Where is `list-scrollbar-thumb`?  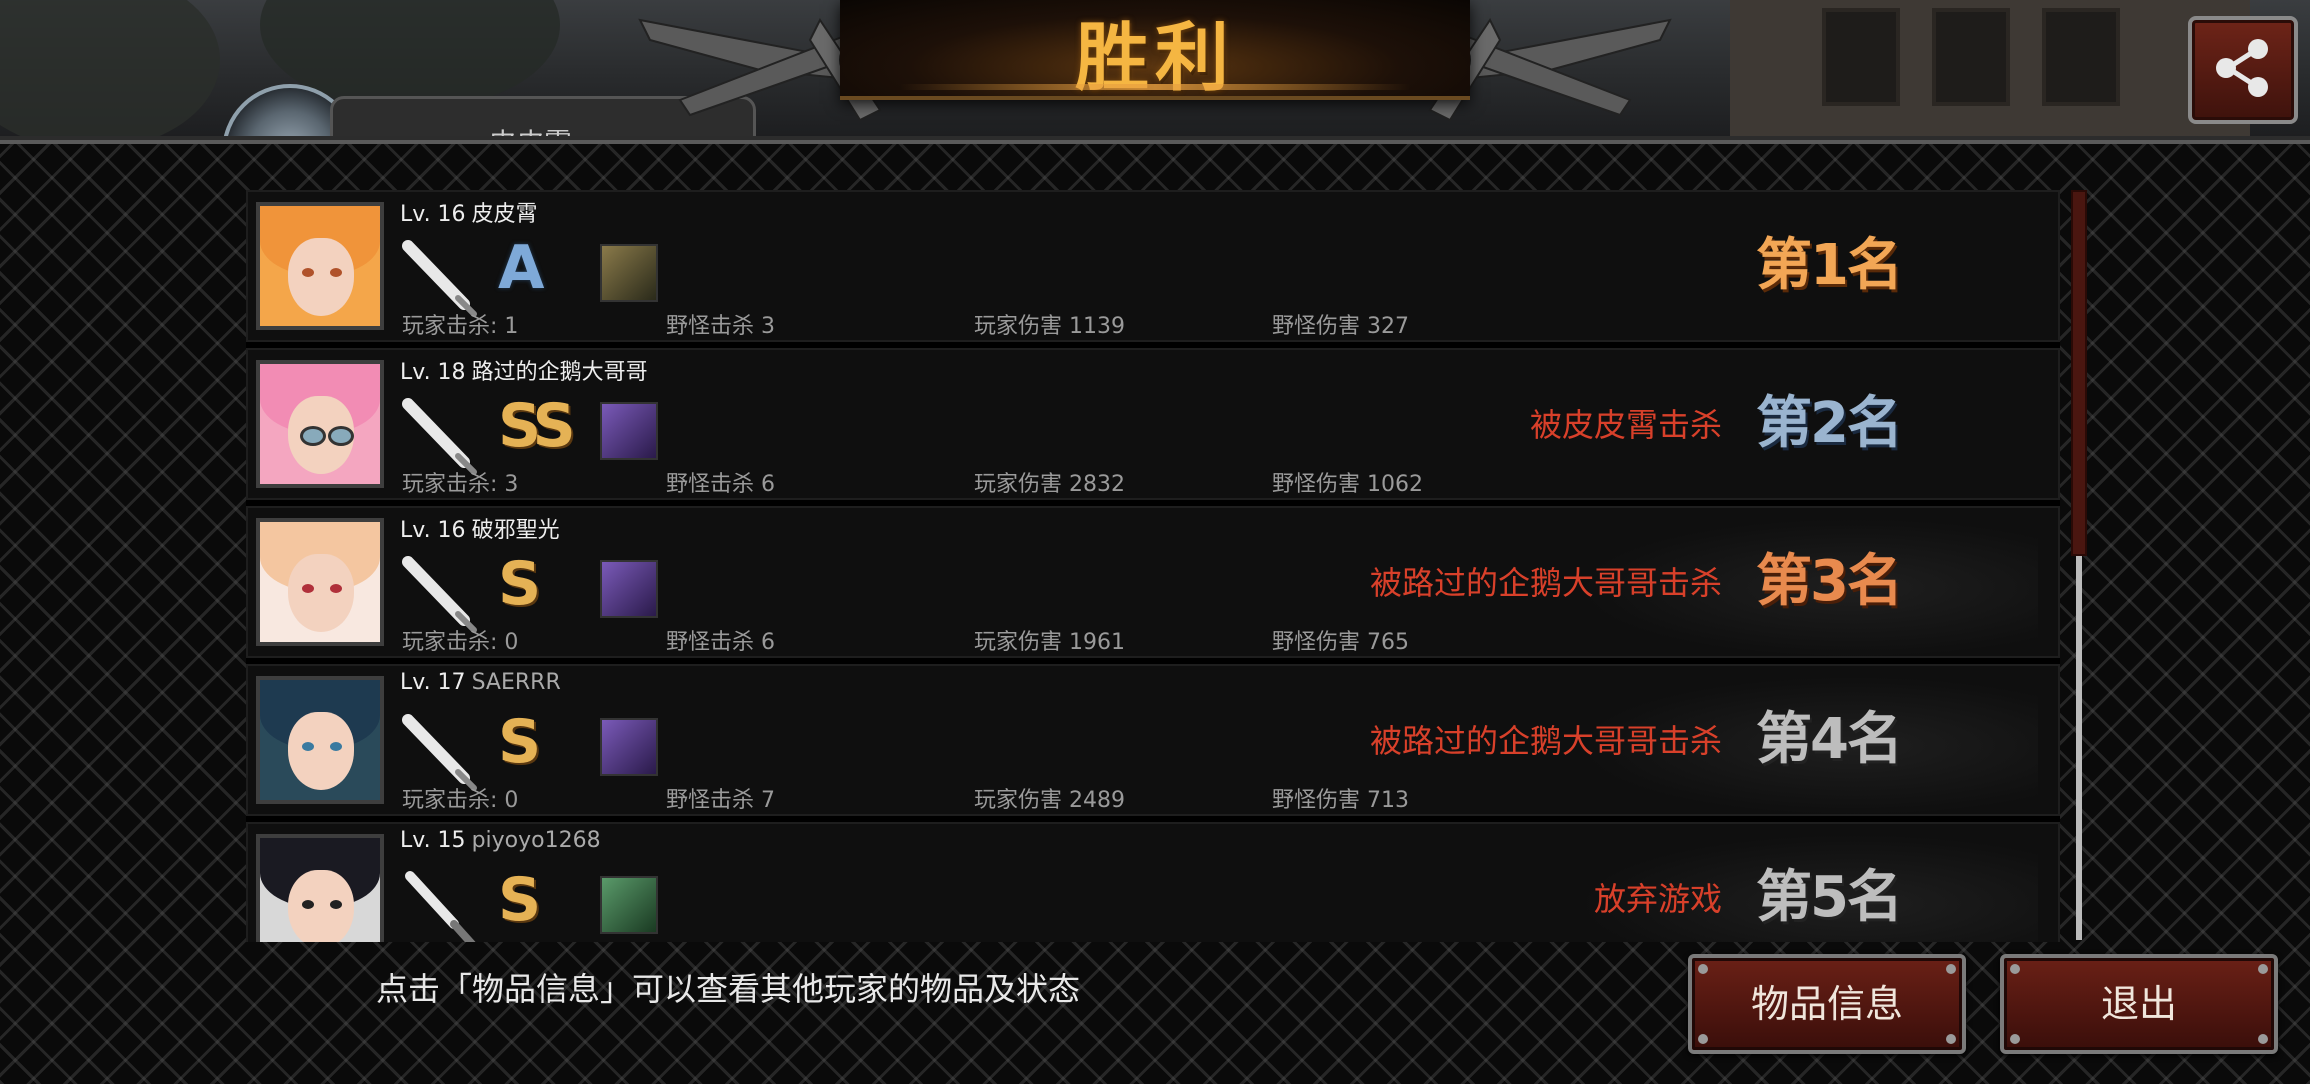
list-scrollbar-thumb is located at coordinates (2079, 373).